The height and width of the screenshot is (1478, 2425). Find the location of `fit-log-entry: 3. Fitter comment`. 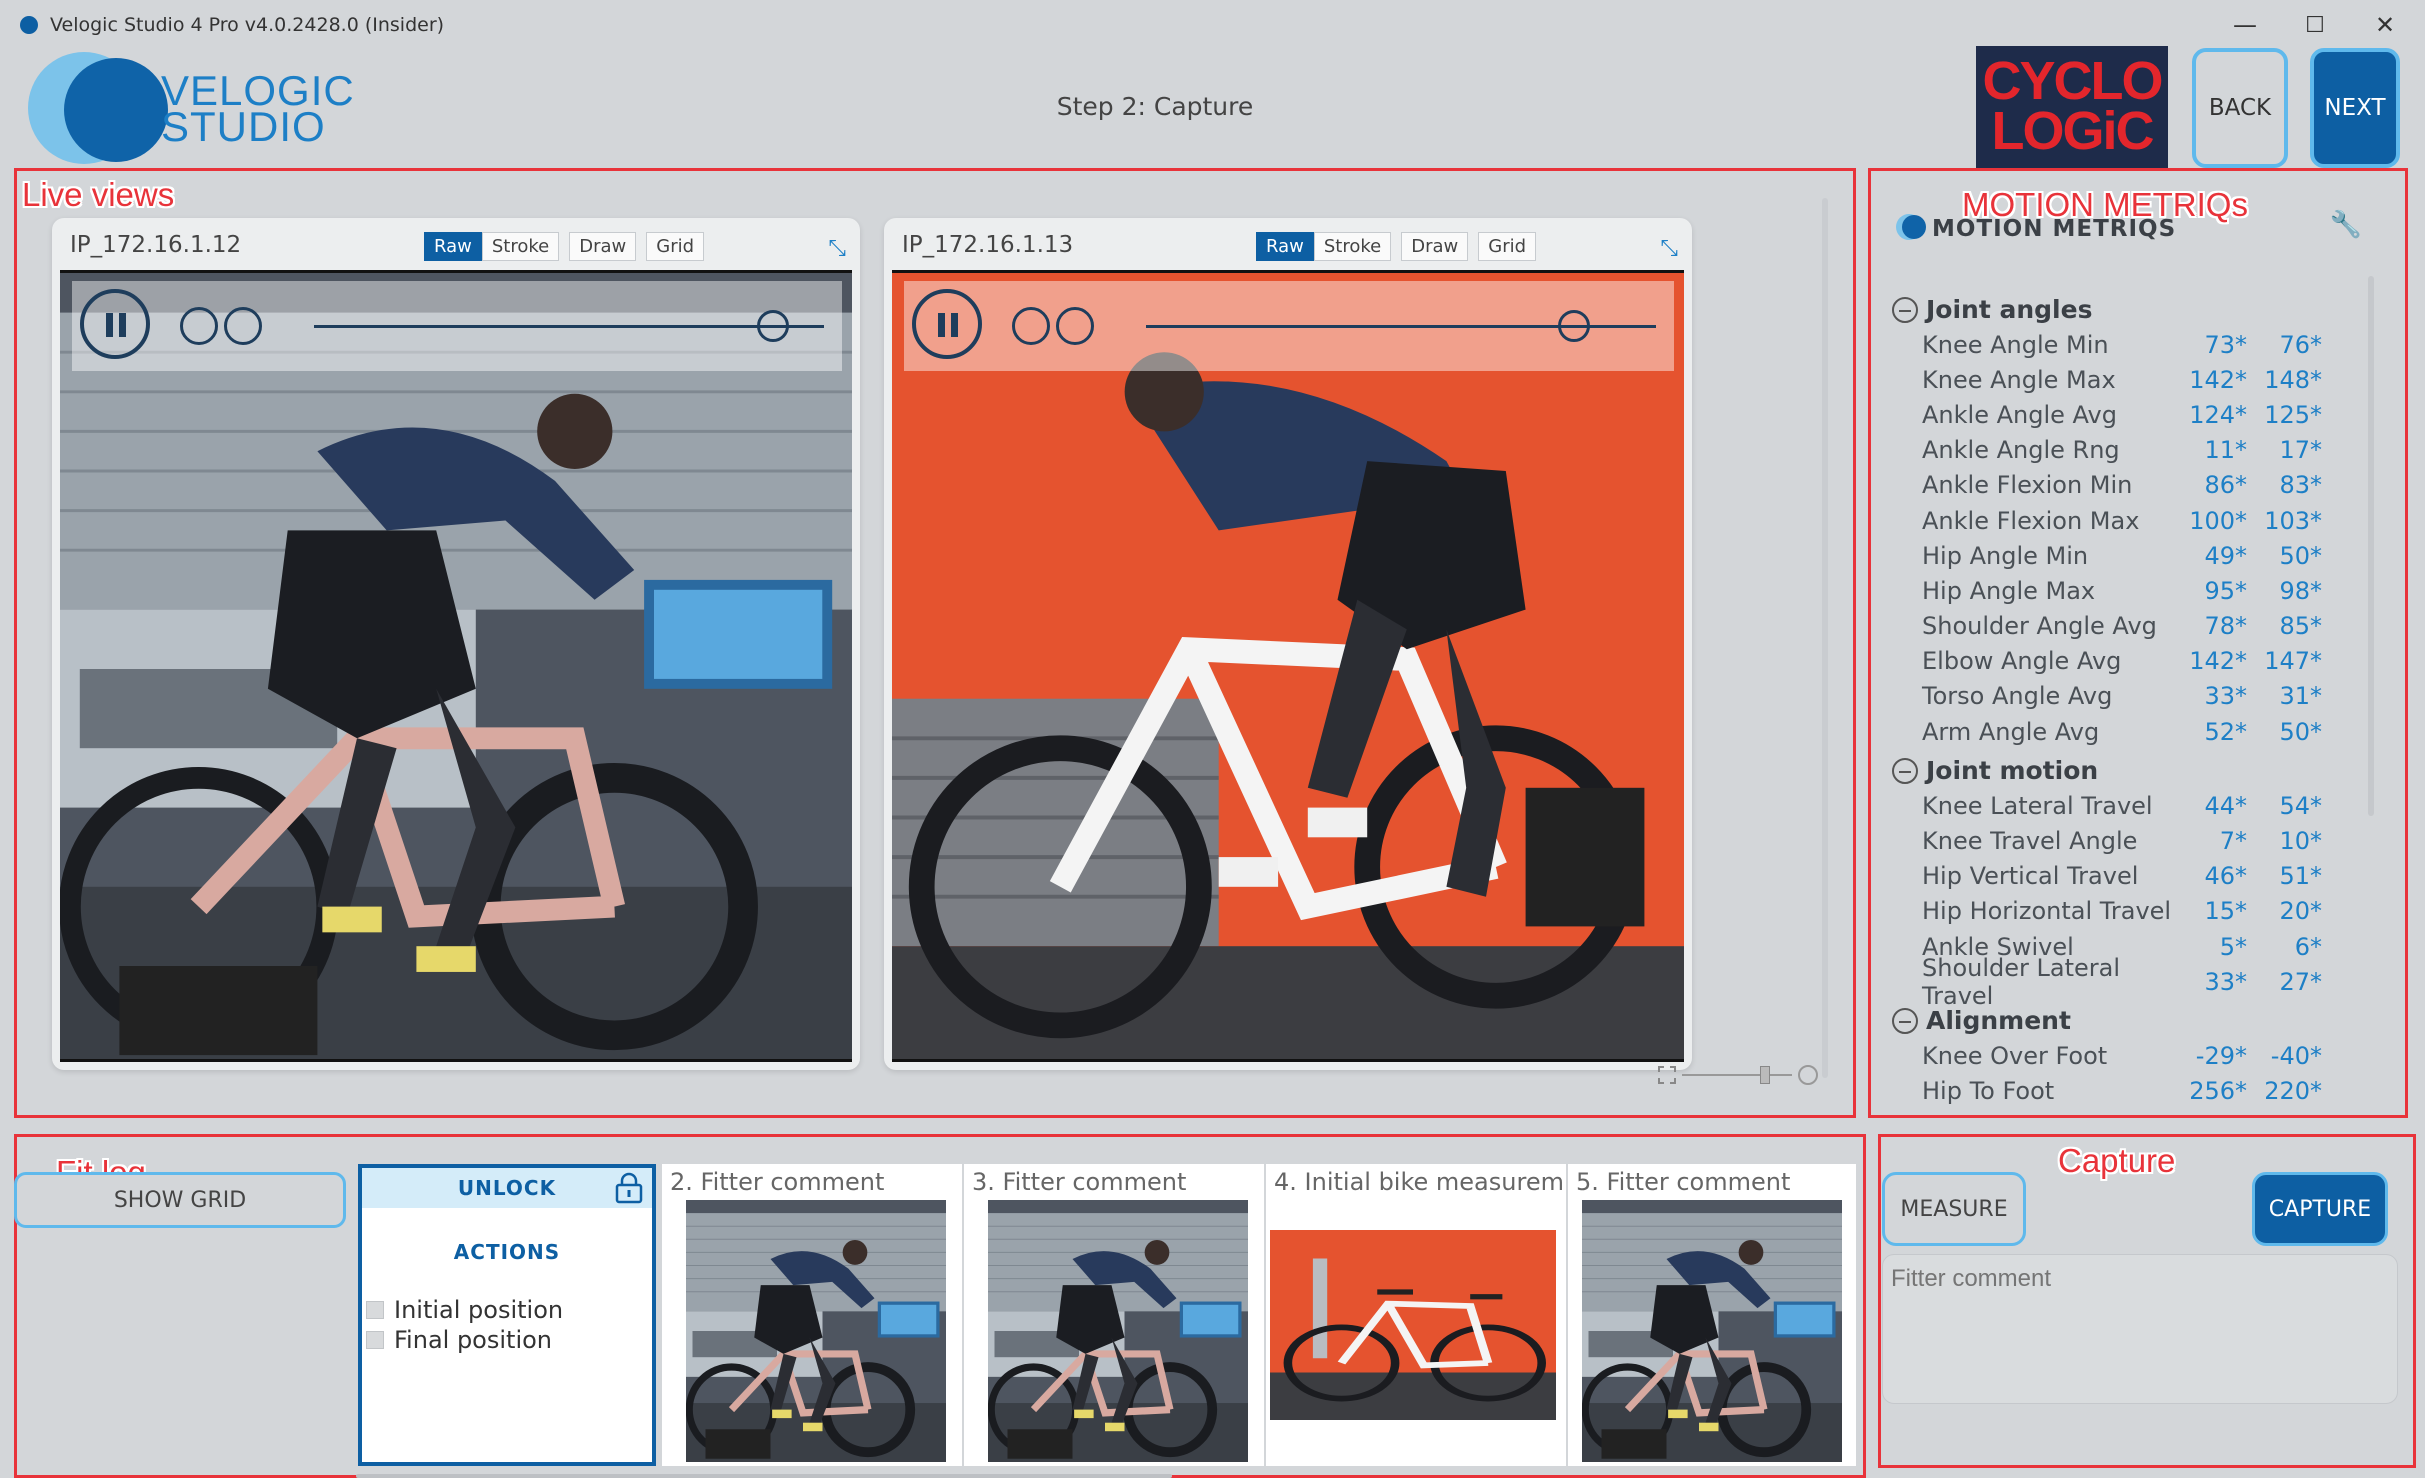

fit-log-entry: 3. Fitter comment is located at coordinates (1114, 1315).